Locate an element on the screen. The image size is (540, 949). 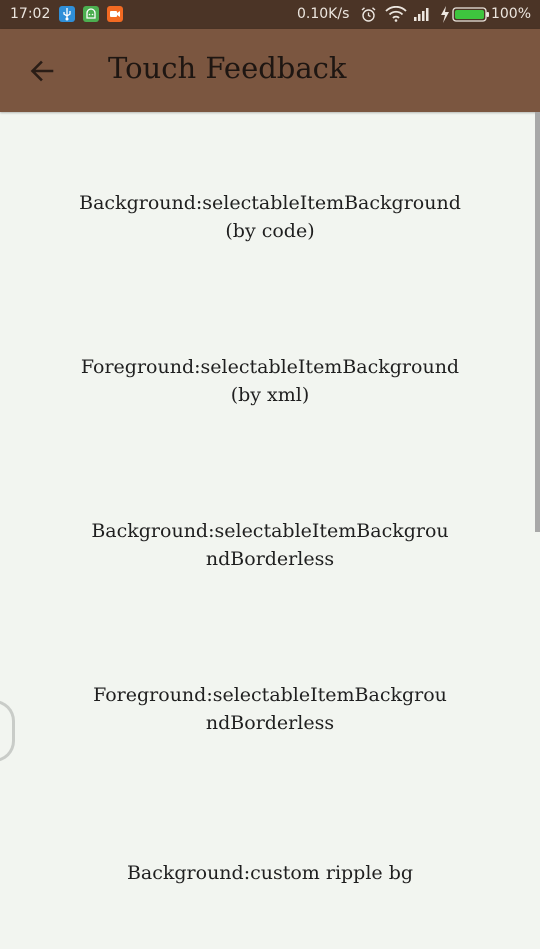
battery-percent: 100% is located at coordinates (510, 14).